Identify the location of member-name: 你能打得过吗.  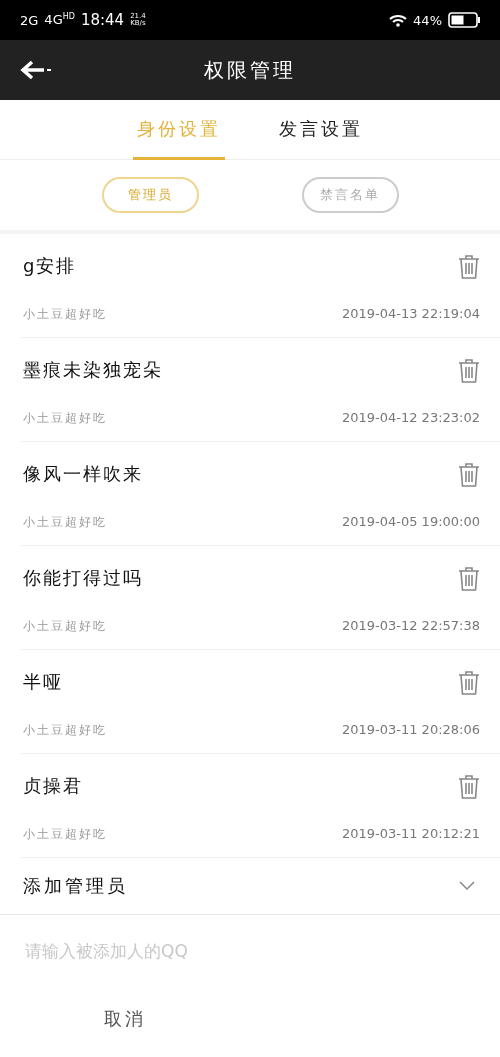
(83, 578).